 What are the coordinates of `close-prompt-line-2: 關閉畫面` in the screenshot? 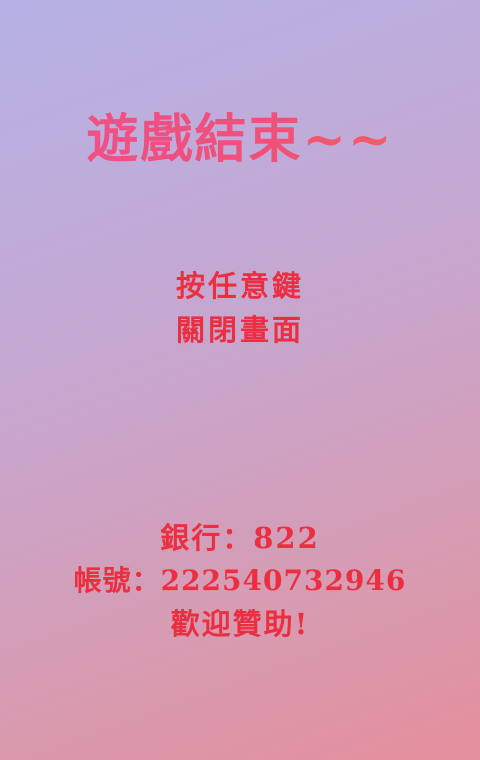 It's located at (239, 330).